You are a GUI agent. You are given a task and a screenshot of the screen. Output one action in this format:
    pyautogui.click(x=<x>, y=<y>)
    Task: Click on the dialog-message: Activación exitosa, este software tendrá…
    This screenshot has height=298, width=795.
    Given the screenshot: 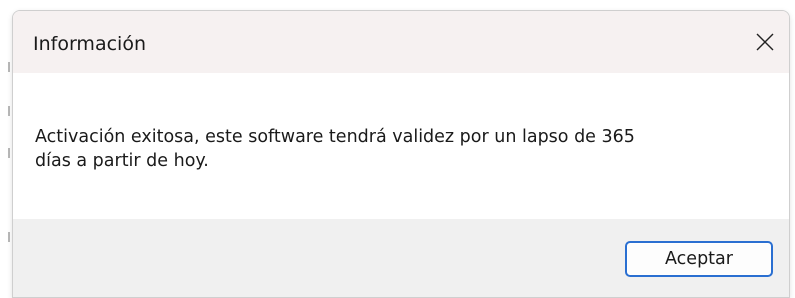 What is the action you would take?
    pyautogui.click(x=395, y=149)
    